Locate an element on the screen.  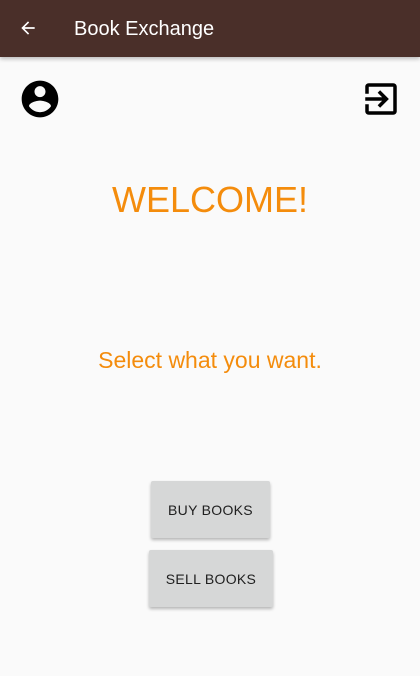
arrow-back-icon is located at coordinates (28, 28).